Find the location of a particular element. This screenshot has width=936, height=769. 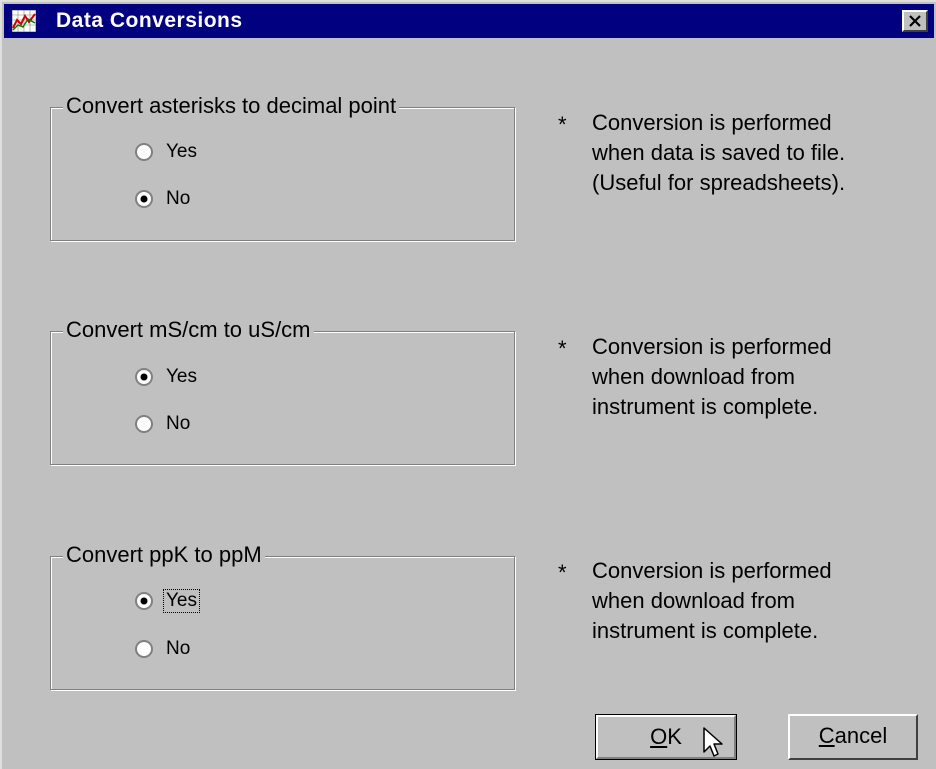

cancel-button: Cancel is located at coordinates (853, 737).